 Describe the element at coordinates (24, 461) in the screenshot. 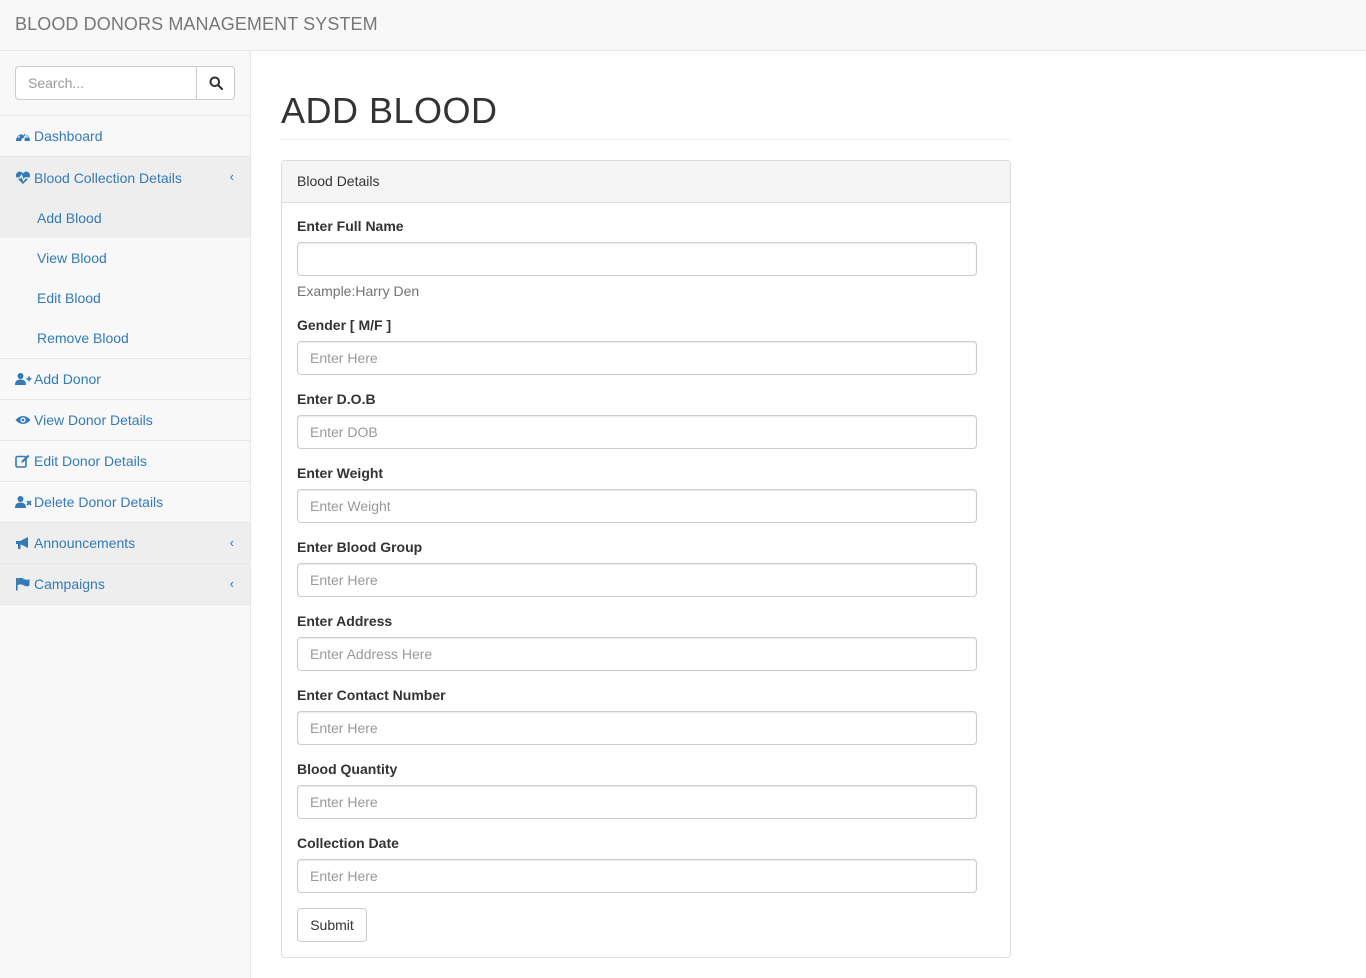

I see `edit-icon` at that location.